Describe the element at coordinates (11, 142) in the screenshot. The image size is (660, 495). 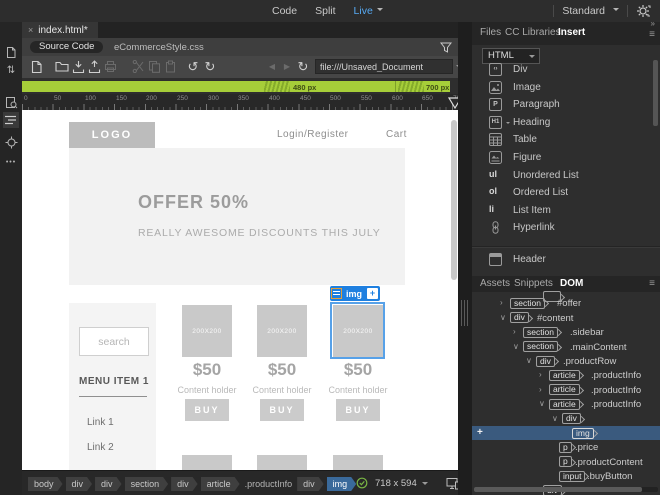
I see `target-icon` at that location.